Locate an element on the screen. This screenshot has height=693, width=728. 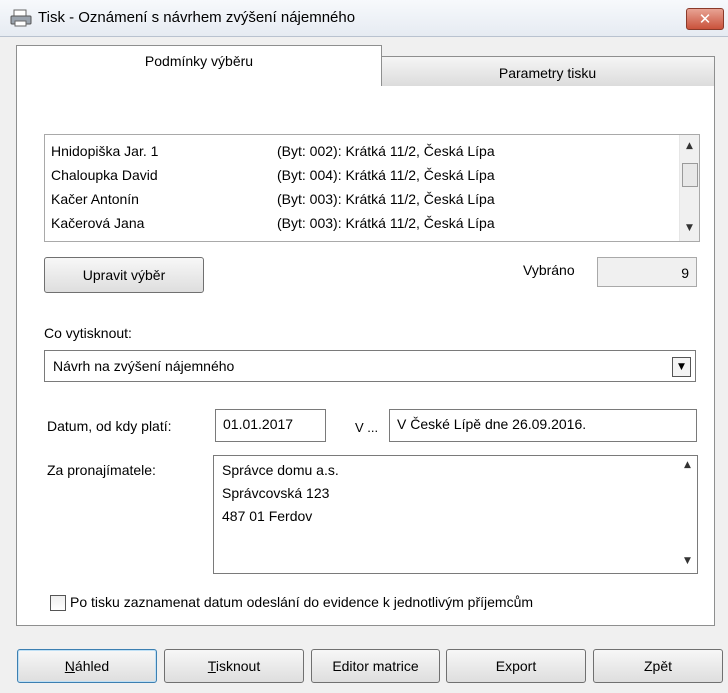
preview-mnemonic: N is located at coordinates (69, 666).